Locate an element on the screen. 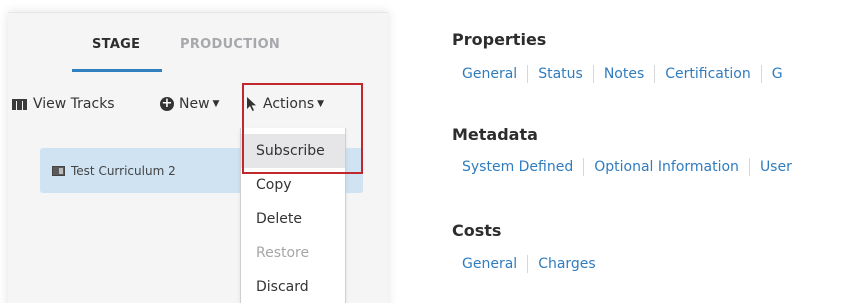  link-charges: Charges is located at coordinates (567, 264).